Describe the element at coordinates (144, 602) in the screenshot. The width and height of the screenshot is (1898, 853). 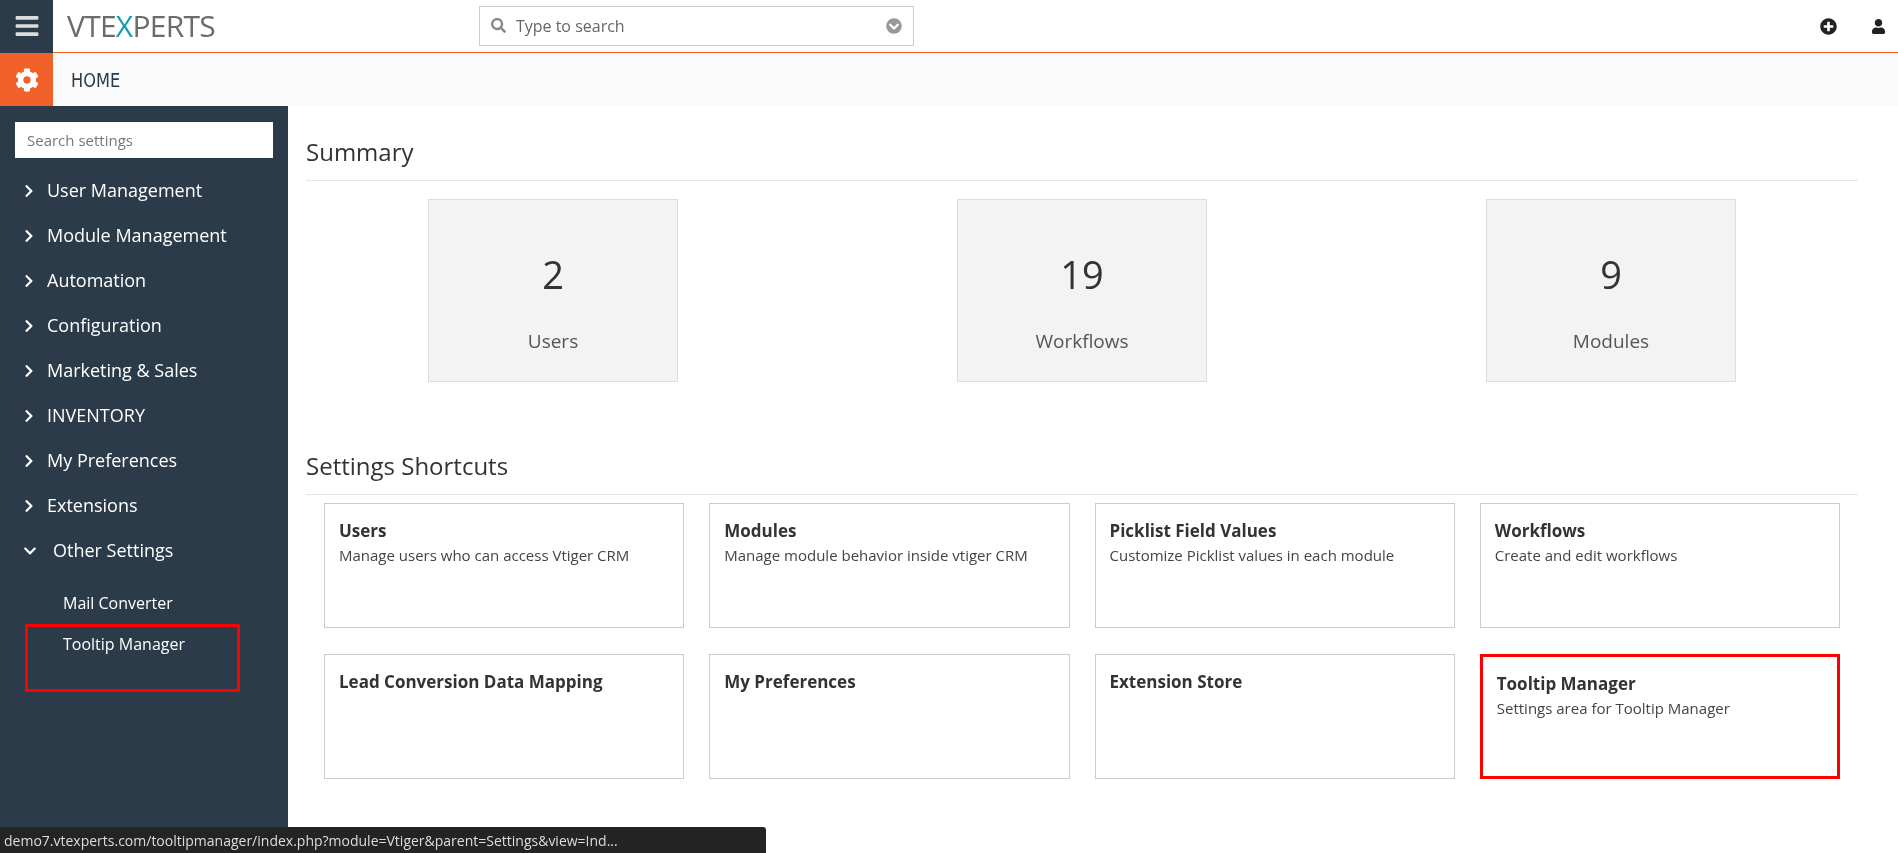
I see `sidebar-subitem: Mail Converter` at that location.